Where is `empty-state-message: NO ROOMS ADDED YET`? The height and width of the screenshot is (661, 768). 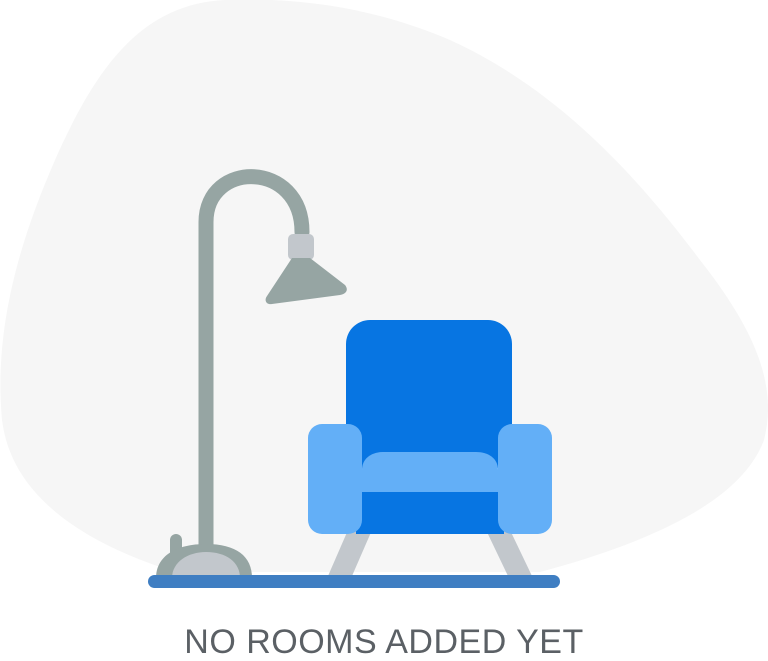 empty-state-message: NO ROOMS ADDED YET is located at coordinates (384, 642).